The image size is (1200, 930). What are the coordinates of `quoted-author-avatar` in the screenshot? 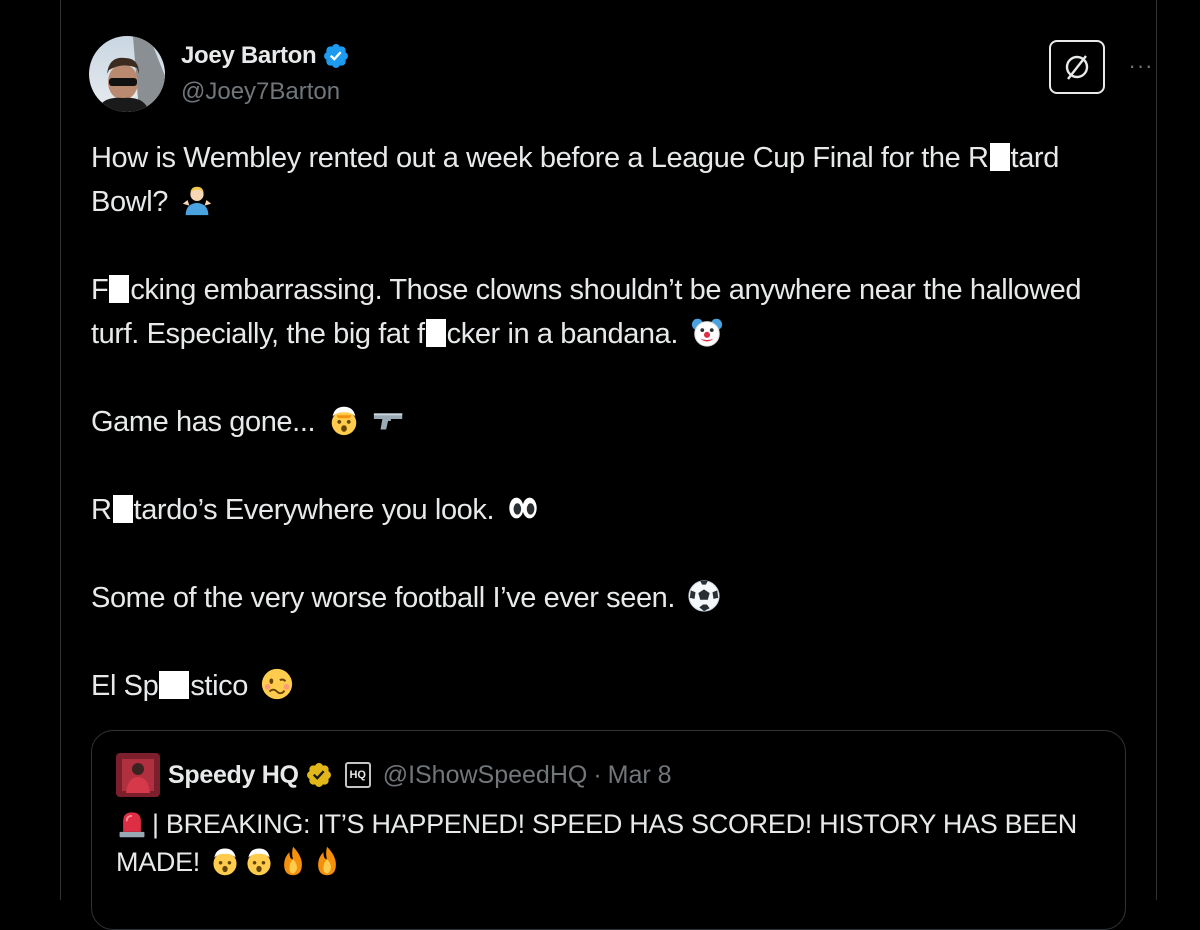 It's located at (138, 775).